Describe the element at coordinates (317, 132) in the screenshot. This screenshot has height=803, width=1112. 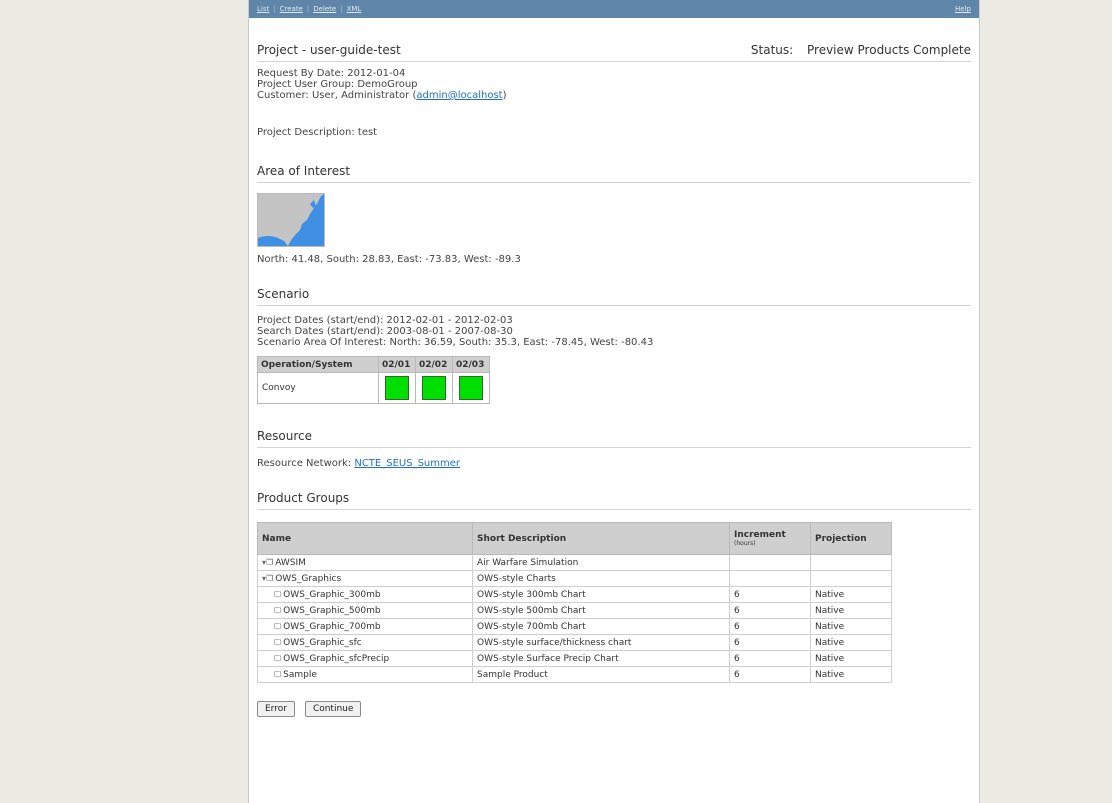
I see `project-description: Project Description: test` at that location.